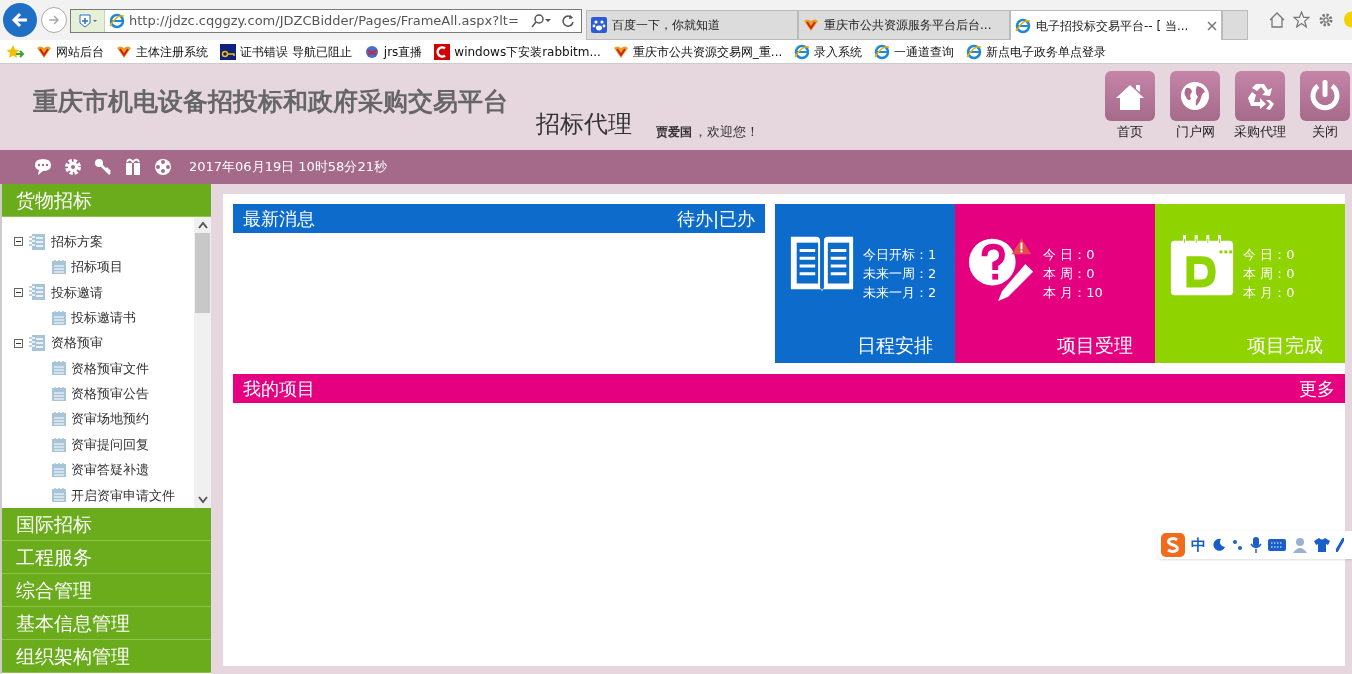  Describe the element at coordinates (1277, 19) in the screenshot. I see `home-icon` at that location.